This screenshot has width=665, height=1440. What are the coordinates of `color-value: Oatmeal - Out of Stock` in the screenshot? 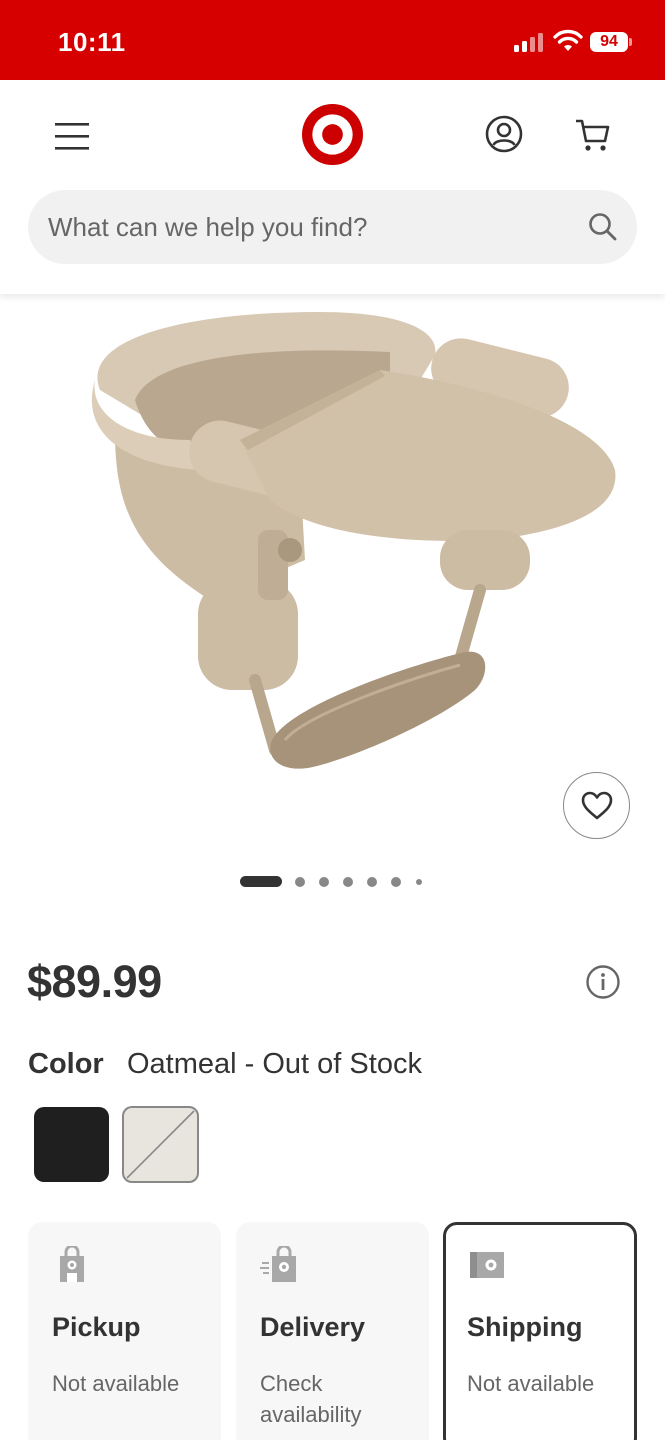 It's located at (274, 1064).